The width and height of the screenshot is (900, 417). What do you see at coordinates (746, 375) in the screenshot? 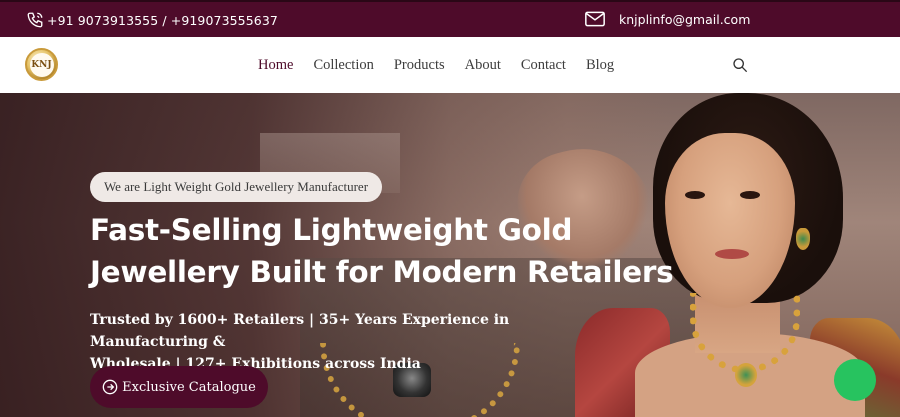
I see `model-pendant` at bounding box center [746, 375].